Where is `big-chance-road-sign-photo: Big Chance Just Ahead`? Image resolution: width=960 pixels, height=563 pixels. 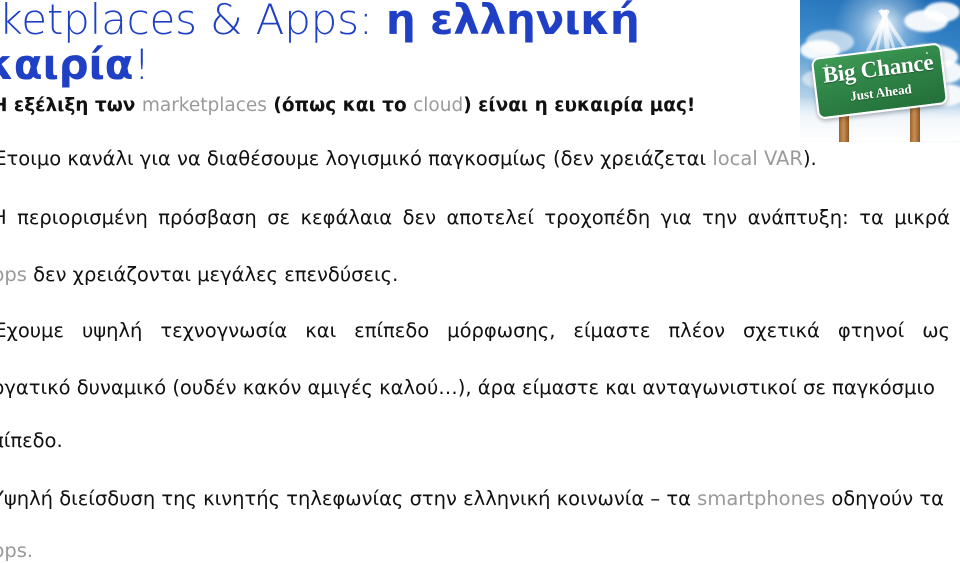
big-chance-road-sign-photo: Big Chance Just Ahead is located at coordinates (880, 71).